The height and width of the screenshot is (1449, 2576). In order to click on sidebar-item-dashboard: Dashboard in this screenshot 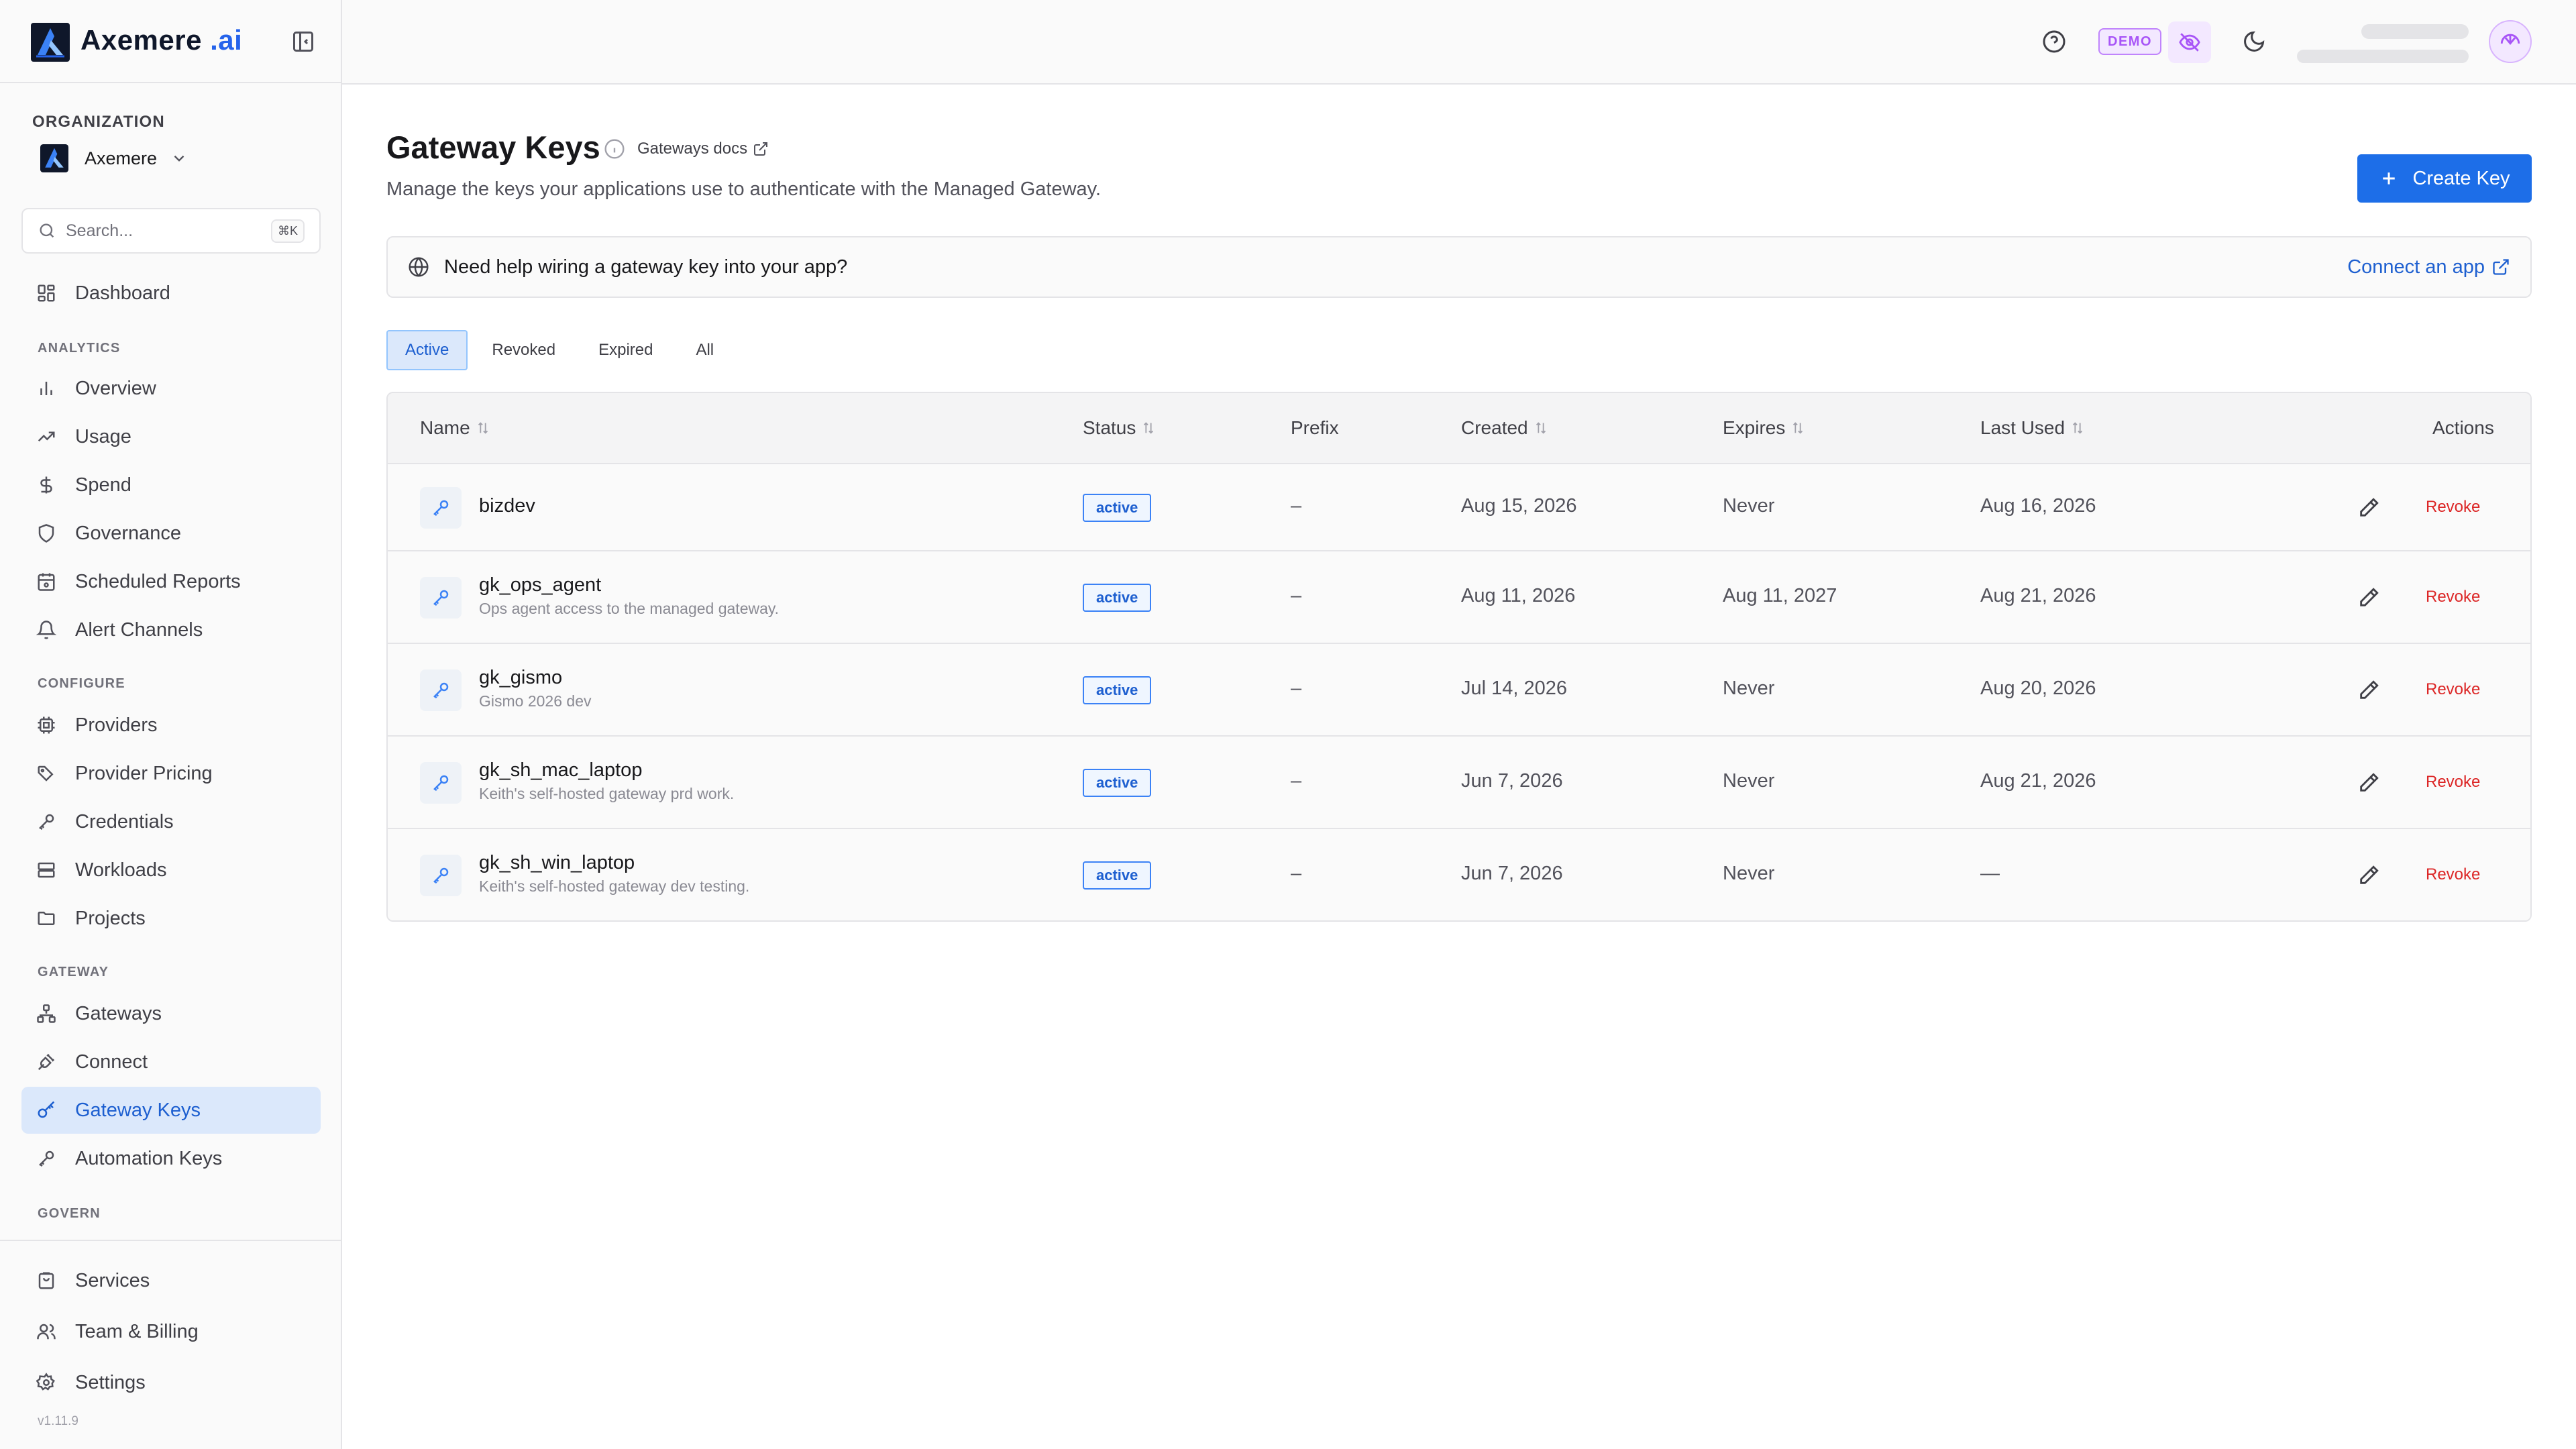, I will do `click(171, 293)`.